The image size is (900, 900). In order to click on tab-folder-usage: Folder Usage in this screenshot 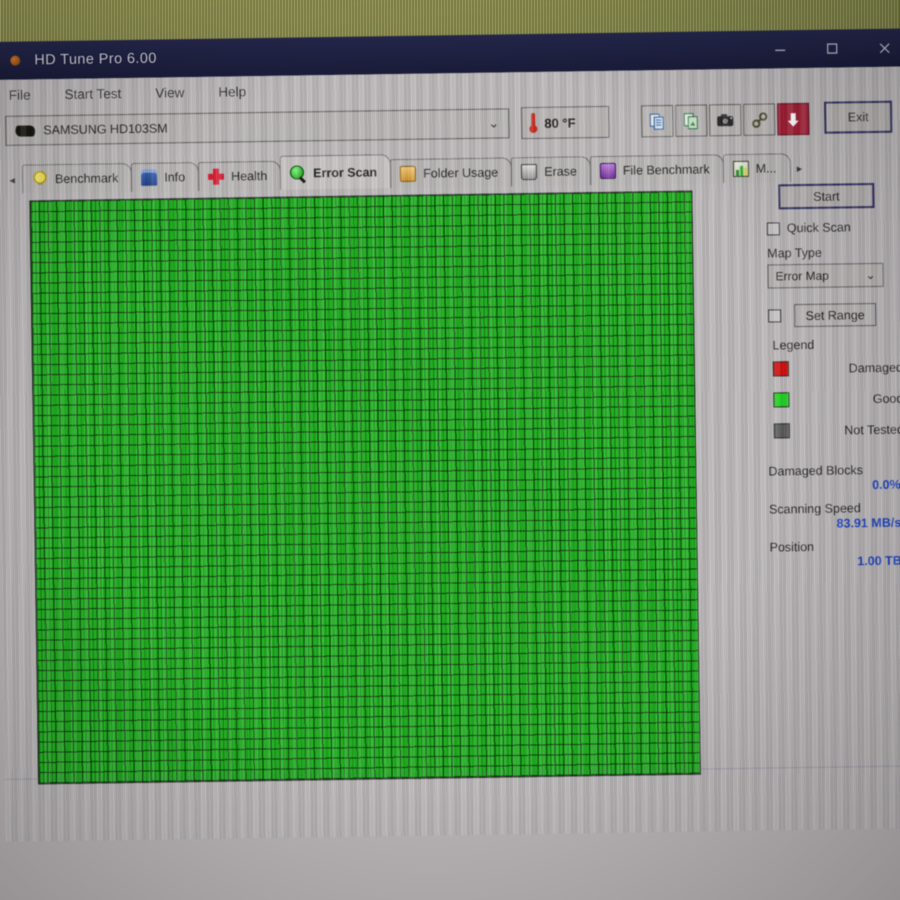, I will do `click(451, 173)`.